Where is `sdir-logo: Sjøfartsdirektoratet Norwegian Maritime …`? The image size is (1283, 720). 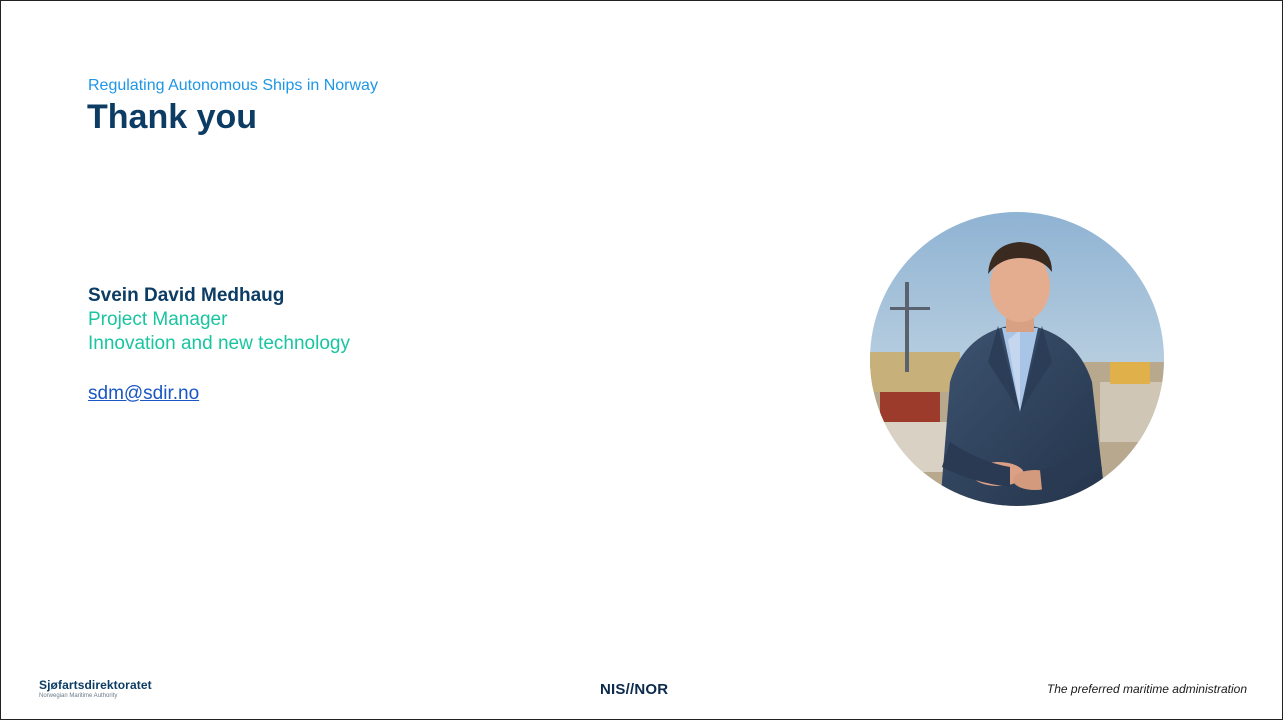 sdir-logo: Sjøfartsdirektoratet Norwegian Maritime … is located at coordinates (95, 688).